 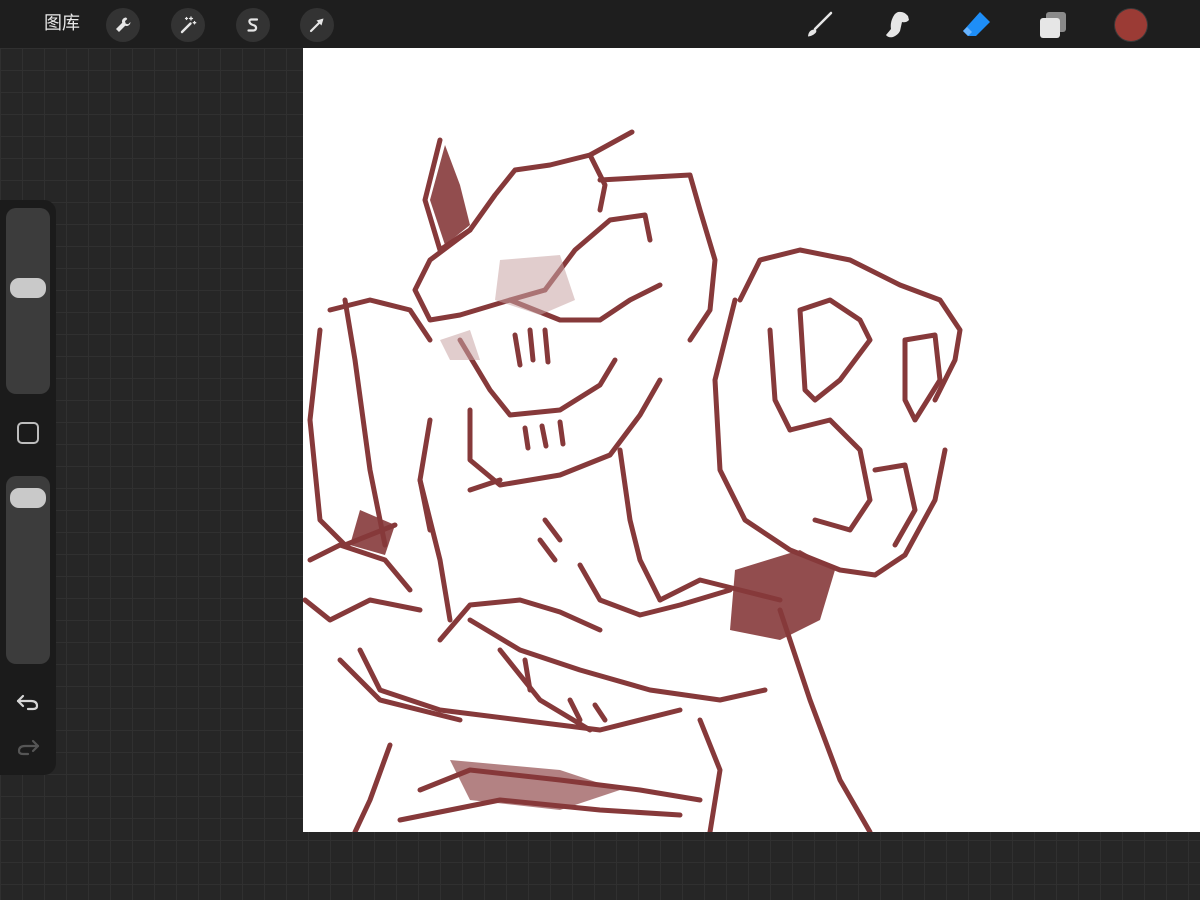 I want to click on magic-wand-icon, so click(x=188, y=25).